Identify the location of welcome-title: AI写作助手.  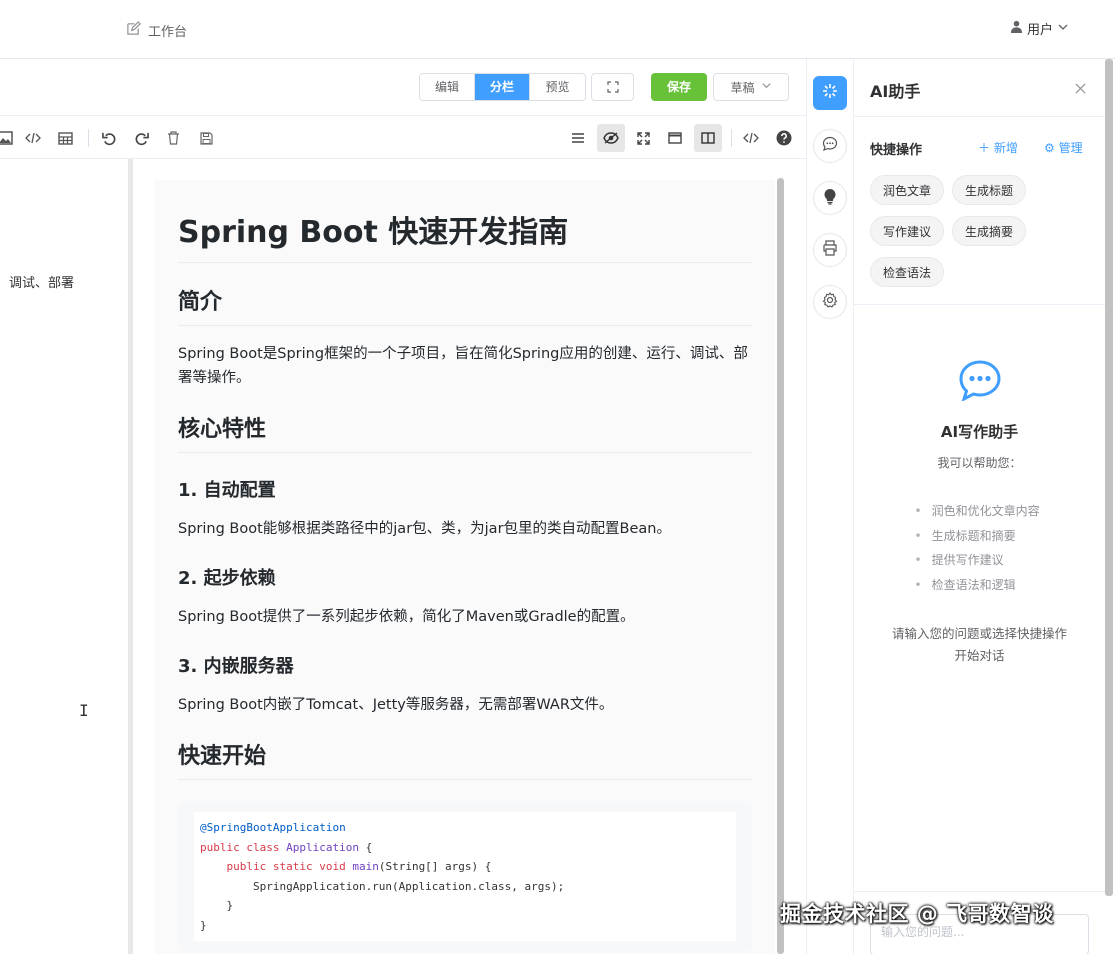
(979, 432).